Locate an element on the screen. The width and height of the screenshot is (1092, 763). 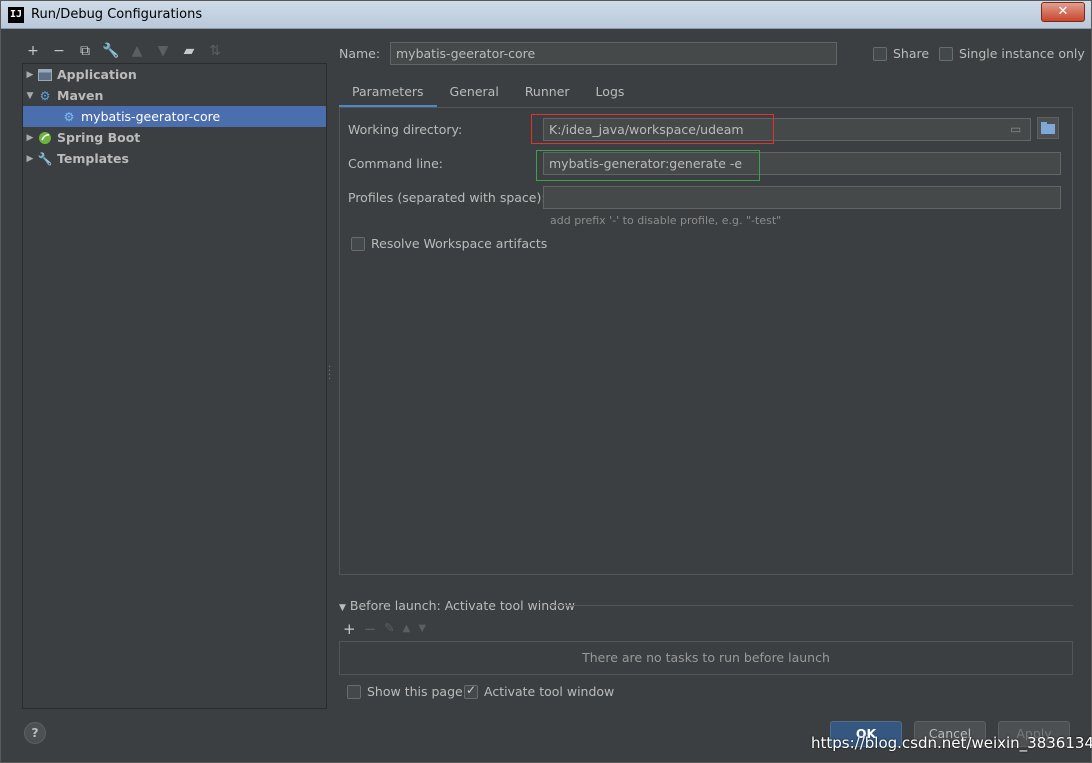
move-down-icon: ▼ is located at coordinates (163, 51).